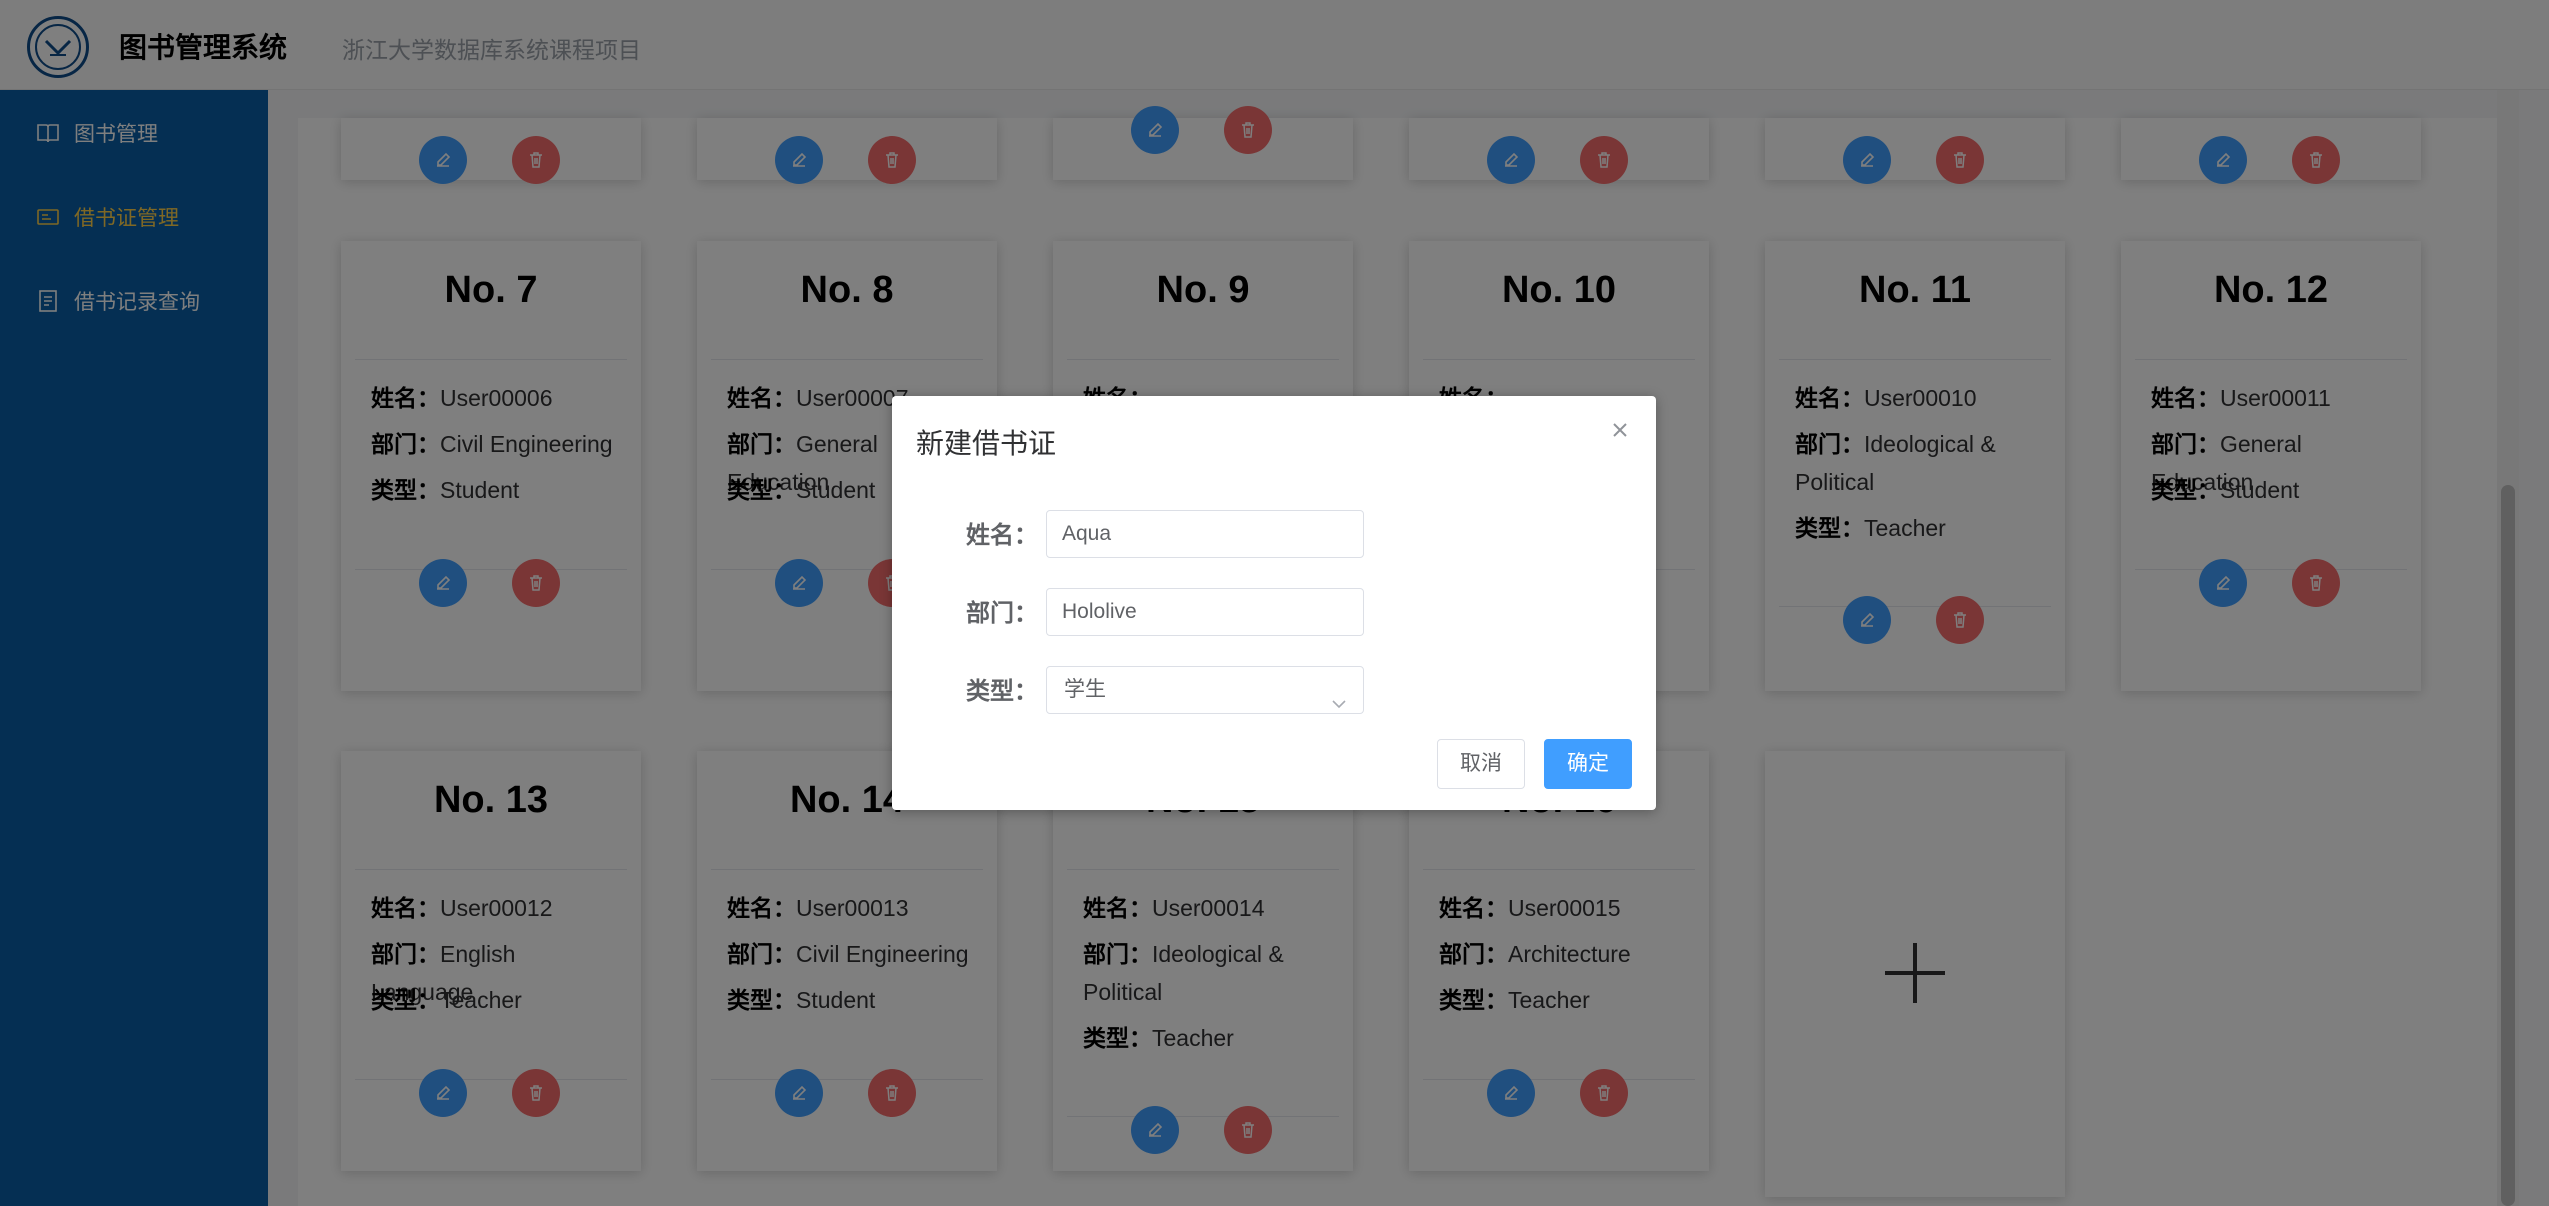  What do you see at coordinates (1205, 690) in the screenshot?
I see `type-select: 学生` at bounding box center [1205, 690].